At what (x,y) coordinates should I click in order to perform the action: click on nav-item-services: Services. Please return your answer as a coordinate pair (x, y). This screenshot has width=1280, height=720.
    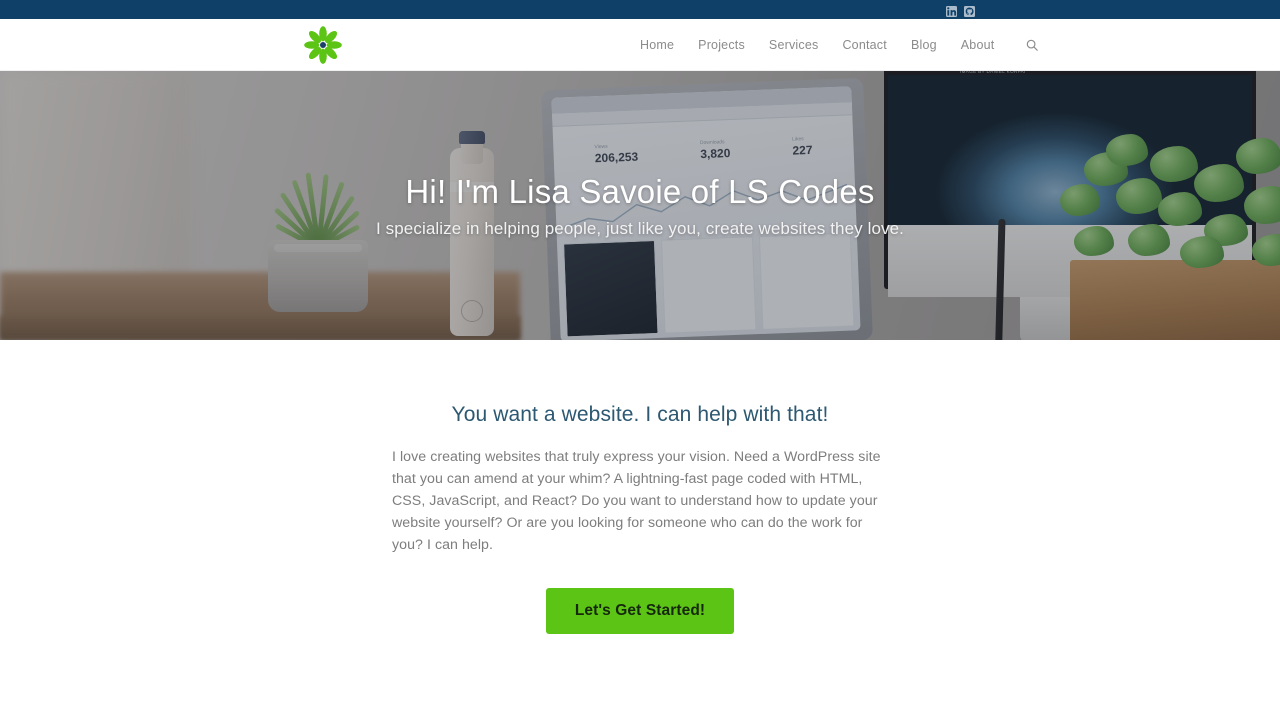
    Looking at the image, I should click on (794, 45).